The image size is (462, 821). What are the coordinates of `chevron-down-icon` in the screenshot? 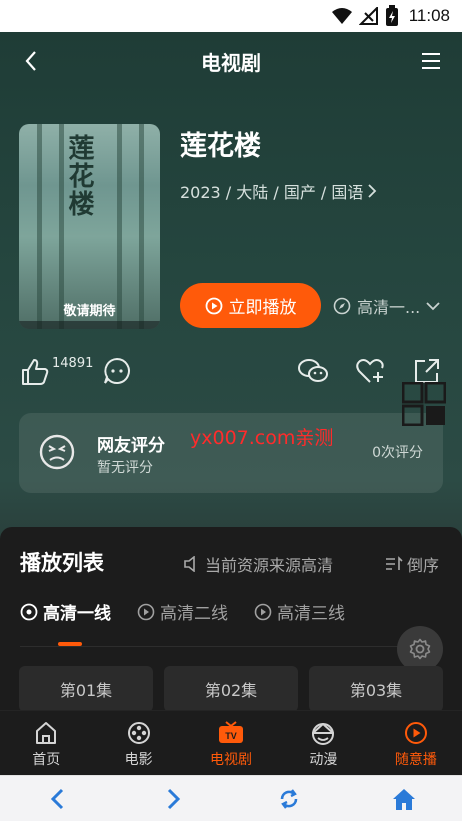 It's located at (433, 306).